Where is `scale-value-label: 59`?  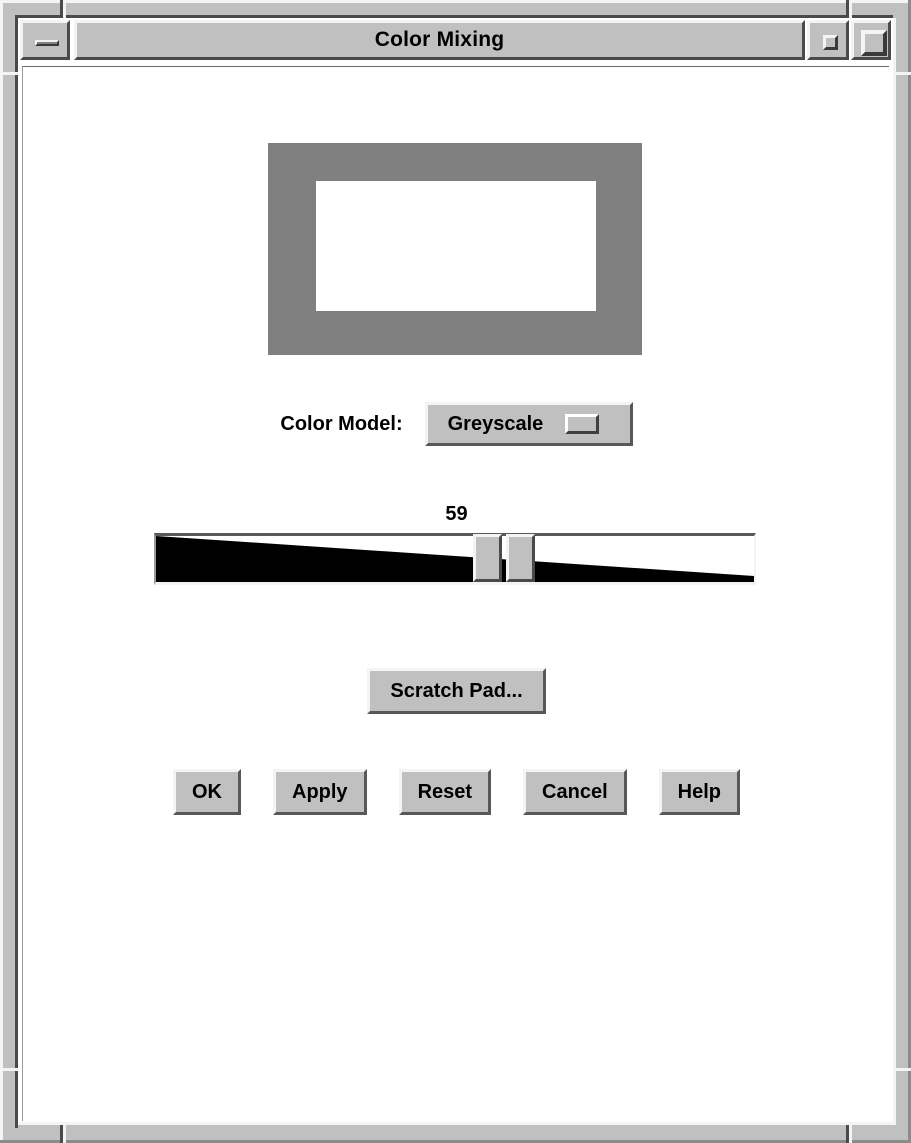 scale-value-label: 59 is located at coordinates (456, 514).